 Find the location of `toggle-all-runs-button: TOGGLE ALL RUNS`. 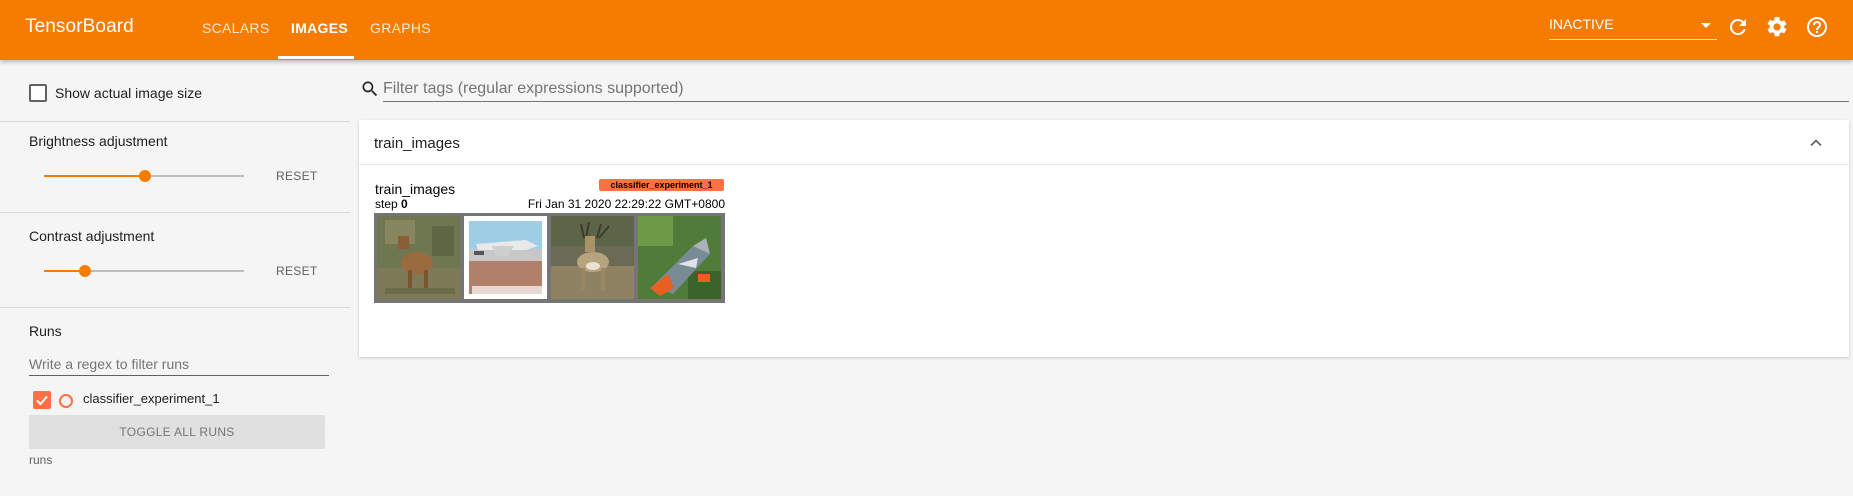

toggle-all-runs-button: TOGGLE ALL RUNS is located at coordinates (177, 432).